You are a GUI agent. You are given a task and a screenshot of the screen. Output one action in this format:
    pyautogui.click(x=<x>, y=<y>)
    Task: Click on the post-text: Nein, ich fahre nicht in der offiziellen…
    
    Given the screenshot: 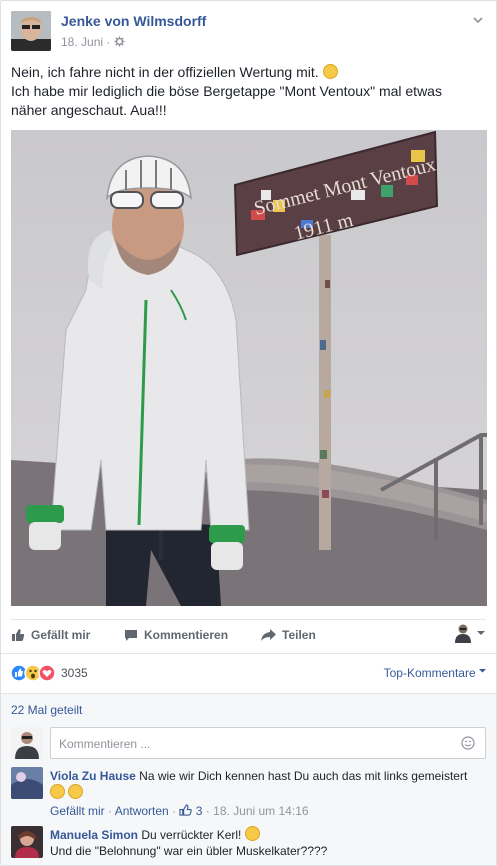 What is the action you would take?
    pyautogui.click(x=246, y=91)
    